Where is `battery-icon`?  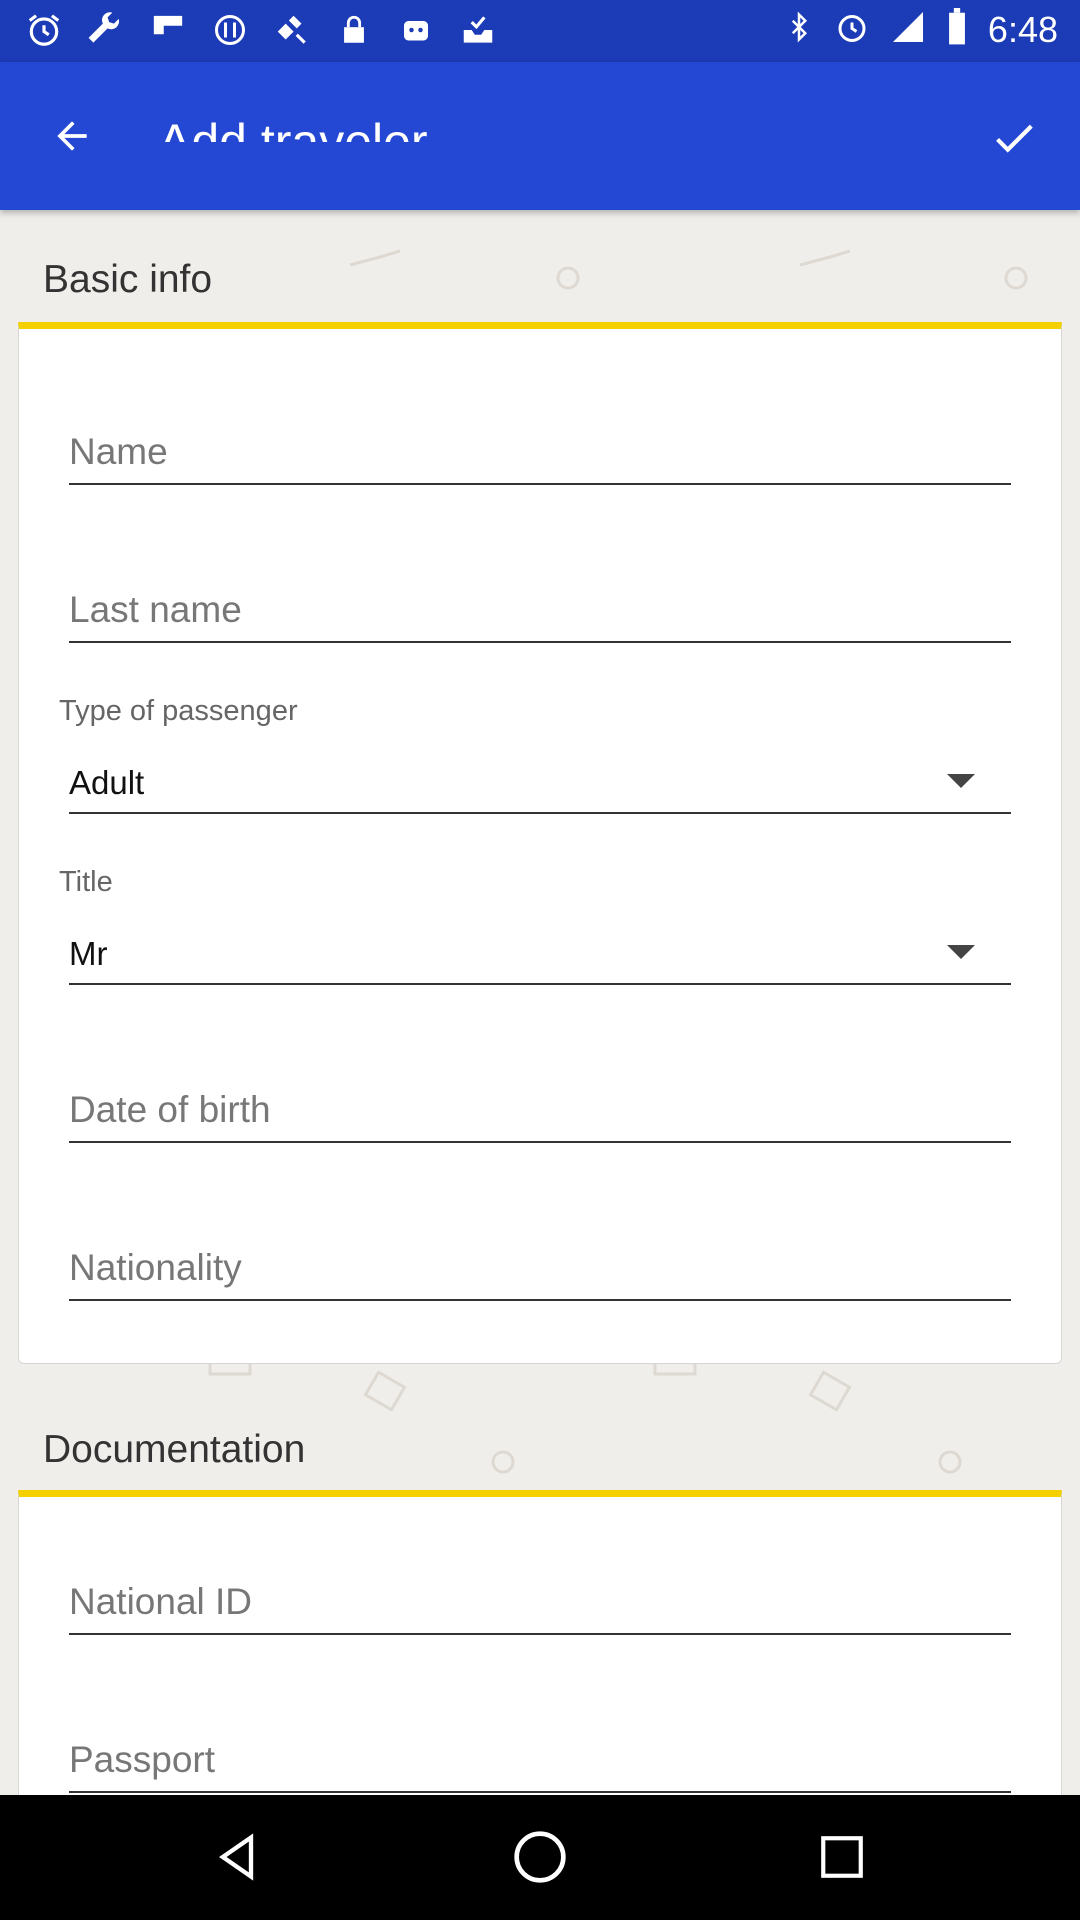 battery-icon is located at coordinates (957, 29).